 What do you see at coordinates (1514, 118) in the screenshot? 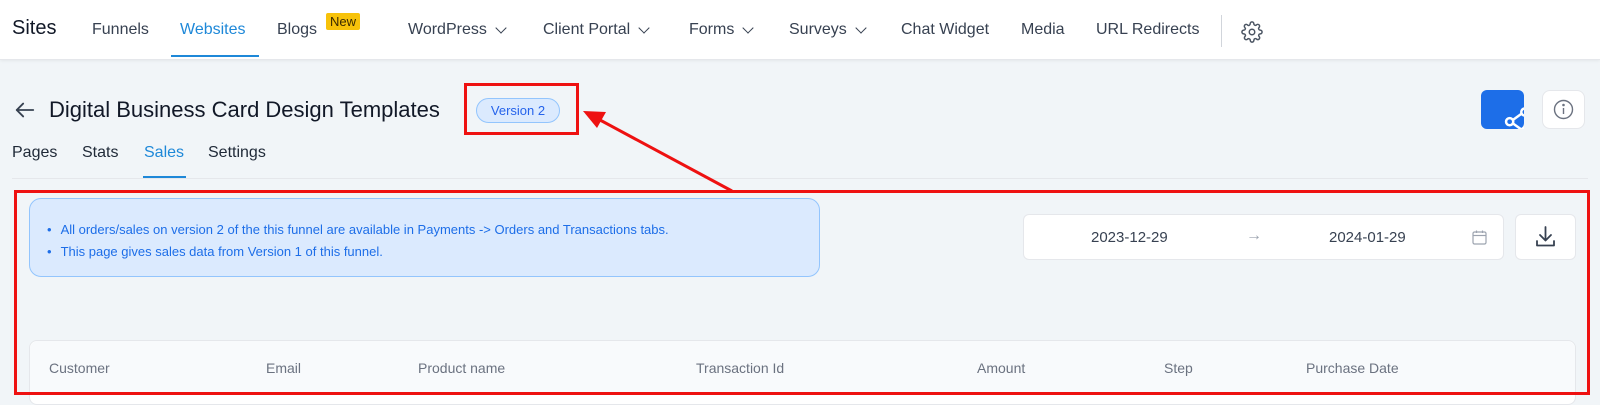
I see `share-icon` at bounding box center [1514, 118].